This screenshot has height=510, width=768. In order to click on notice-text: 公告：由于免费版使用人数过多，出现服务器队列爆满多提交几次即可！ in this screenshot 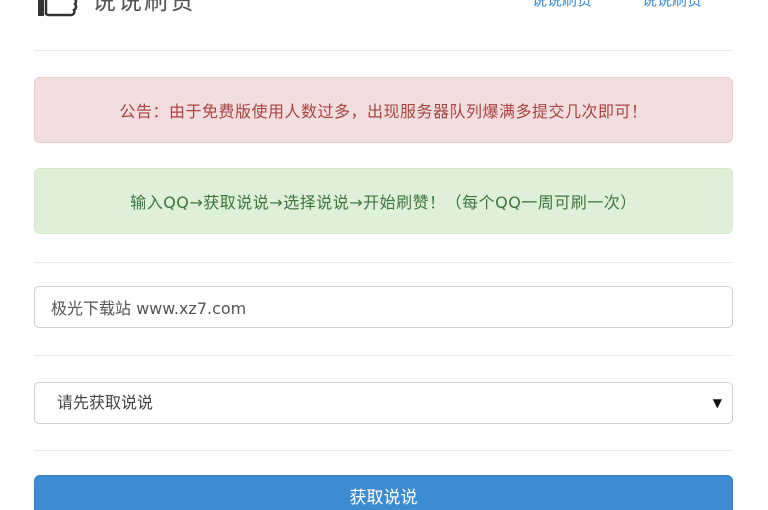, I will do `click(383, 111)`.